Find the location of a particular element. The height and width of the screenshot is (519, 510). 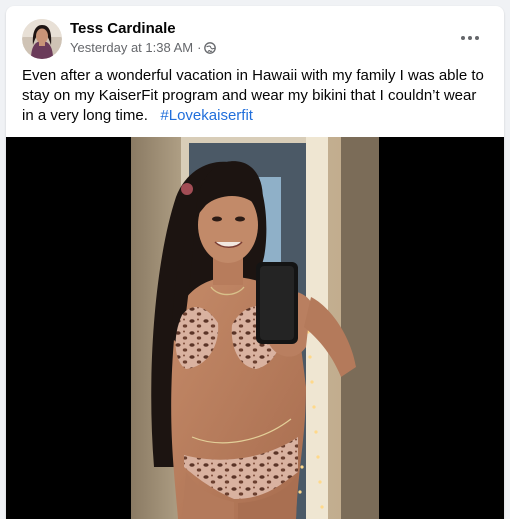

more-options-icon is located at coordinates (470, 38).